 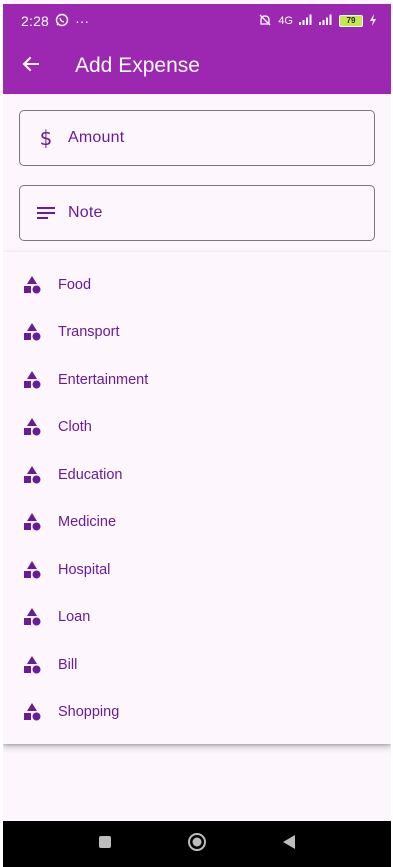 I want to click on back-nav-button, so click(x=289, y=844).